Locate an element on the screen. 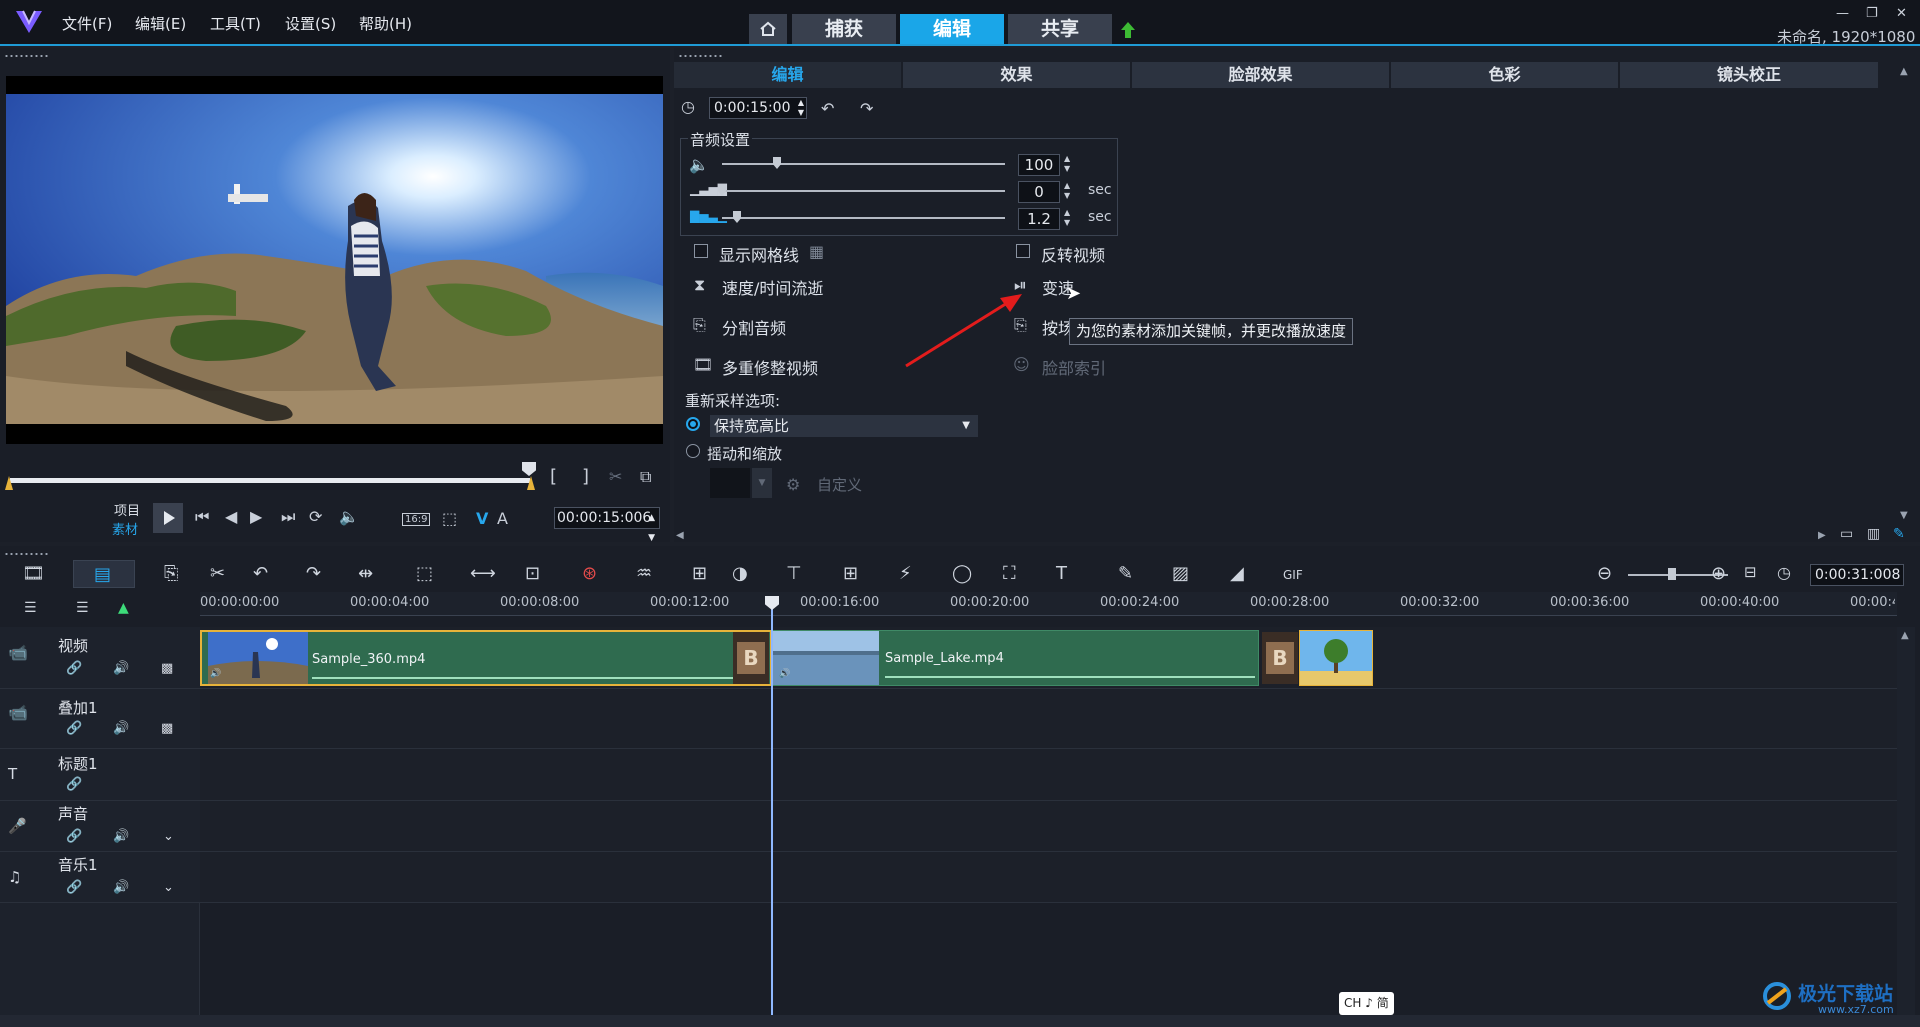  chevron-down-icon: ⌄ is located at coordinates (168, 887).